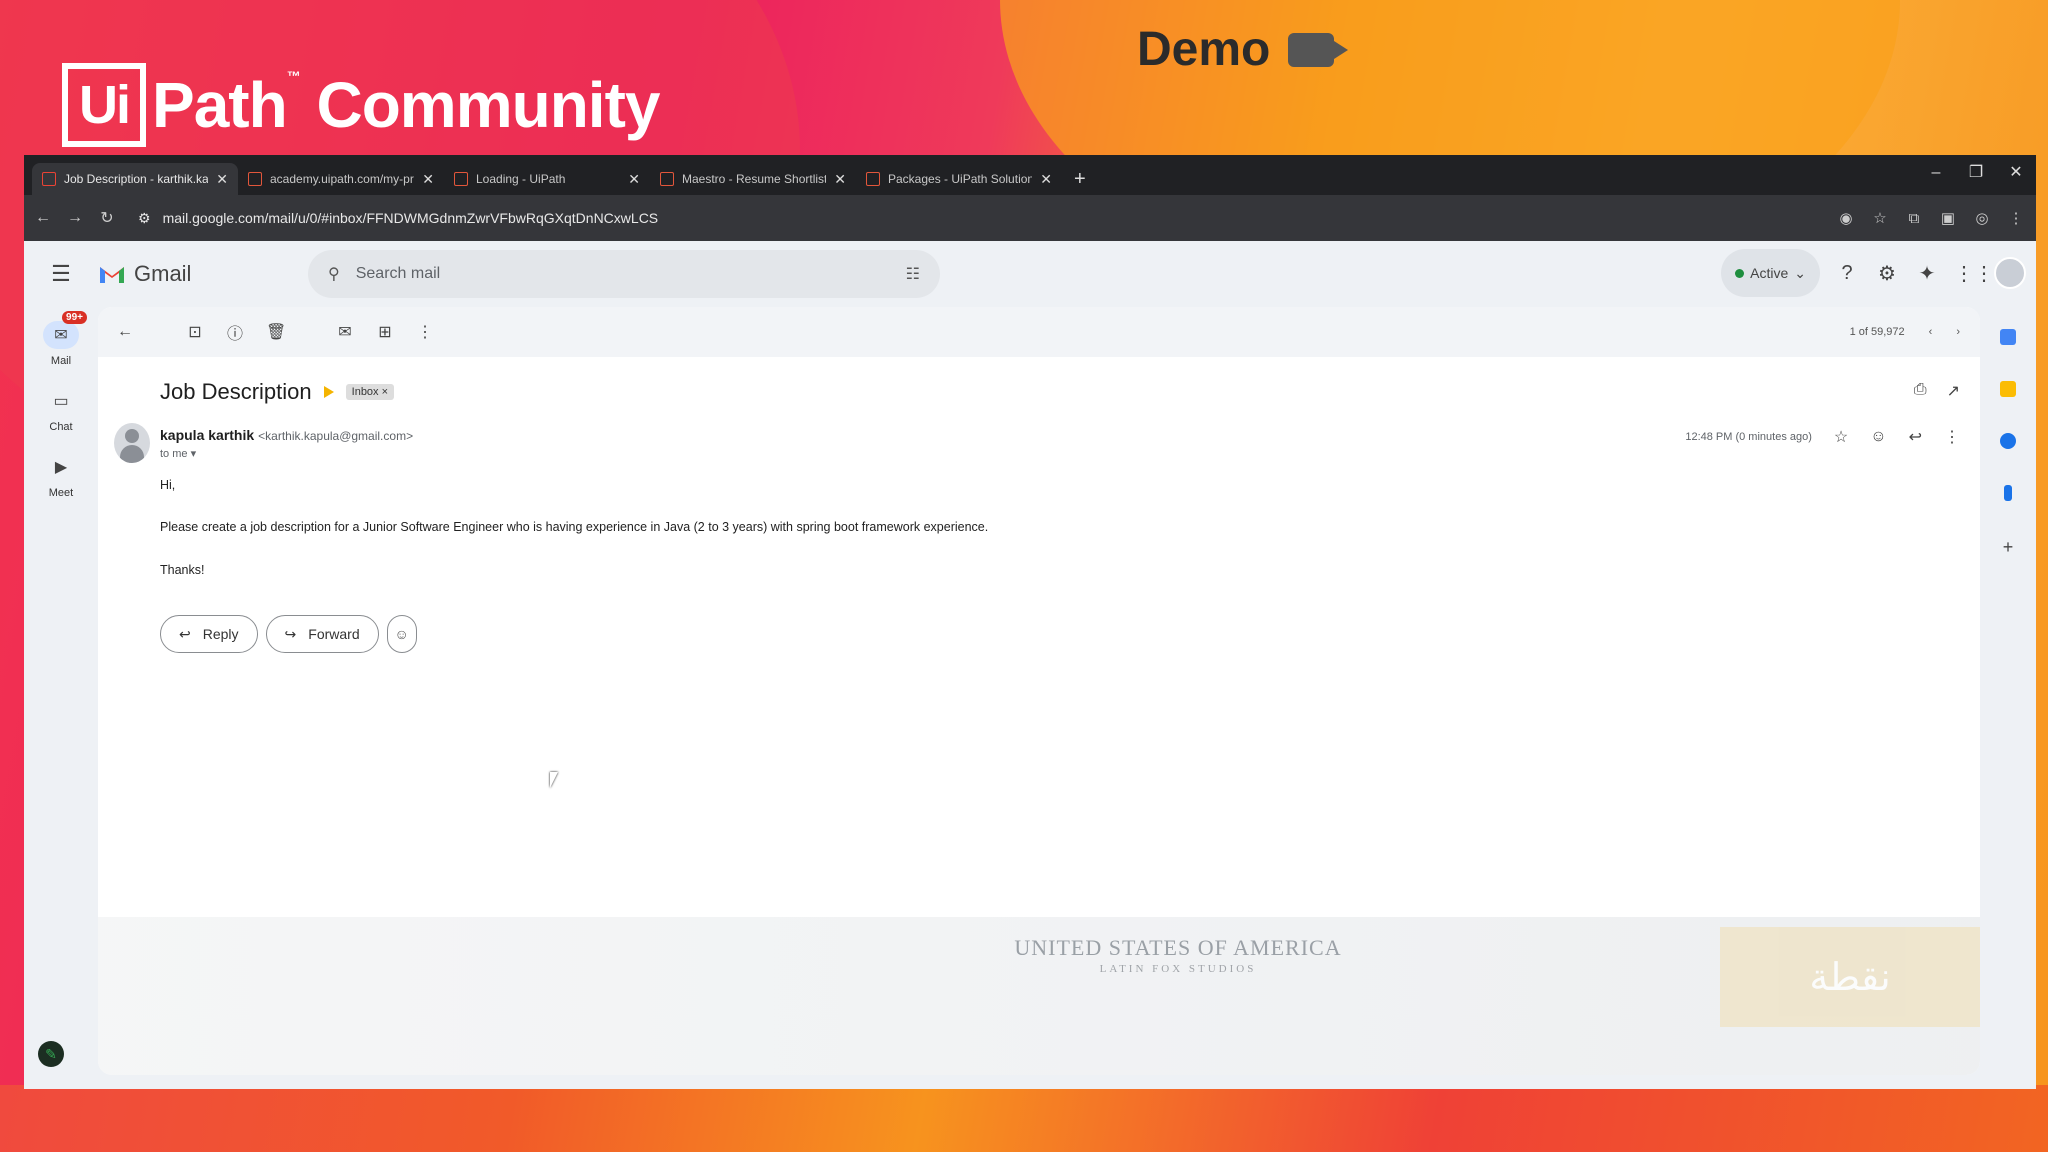  I want to click on subject-line: Job Description Inbox ×, so click(277, 392).